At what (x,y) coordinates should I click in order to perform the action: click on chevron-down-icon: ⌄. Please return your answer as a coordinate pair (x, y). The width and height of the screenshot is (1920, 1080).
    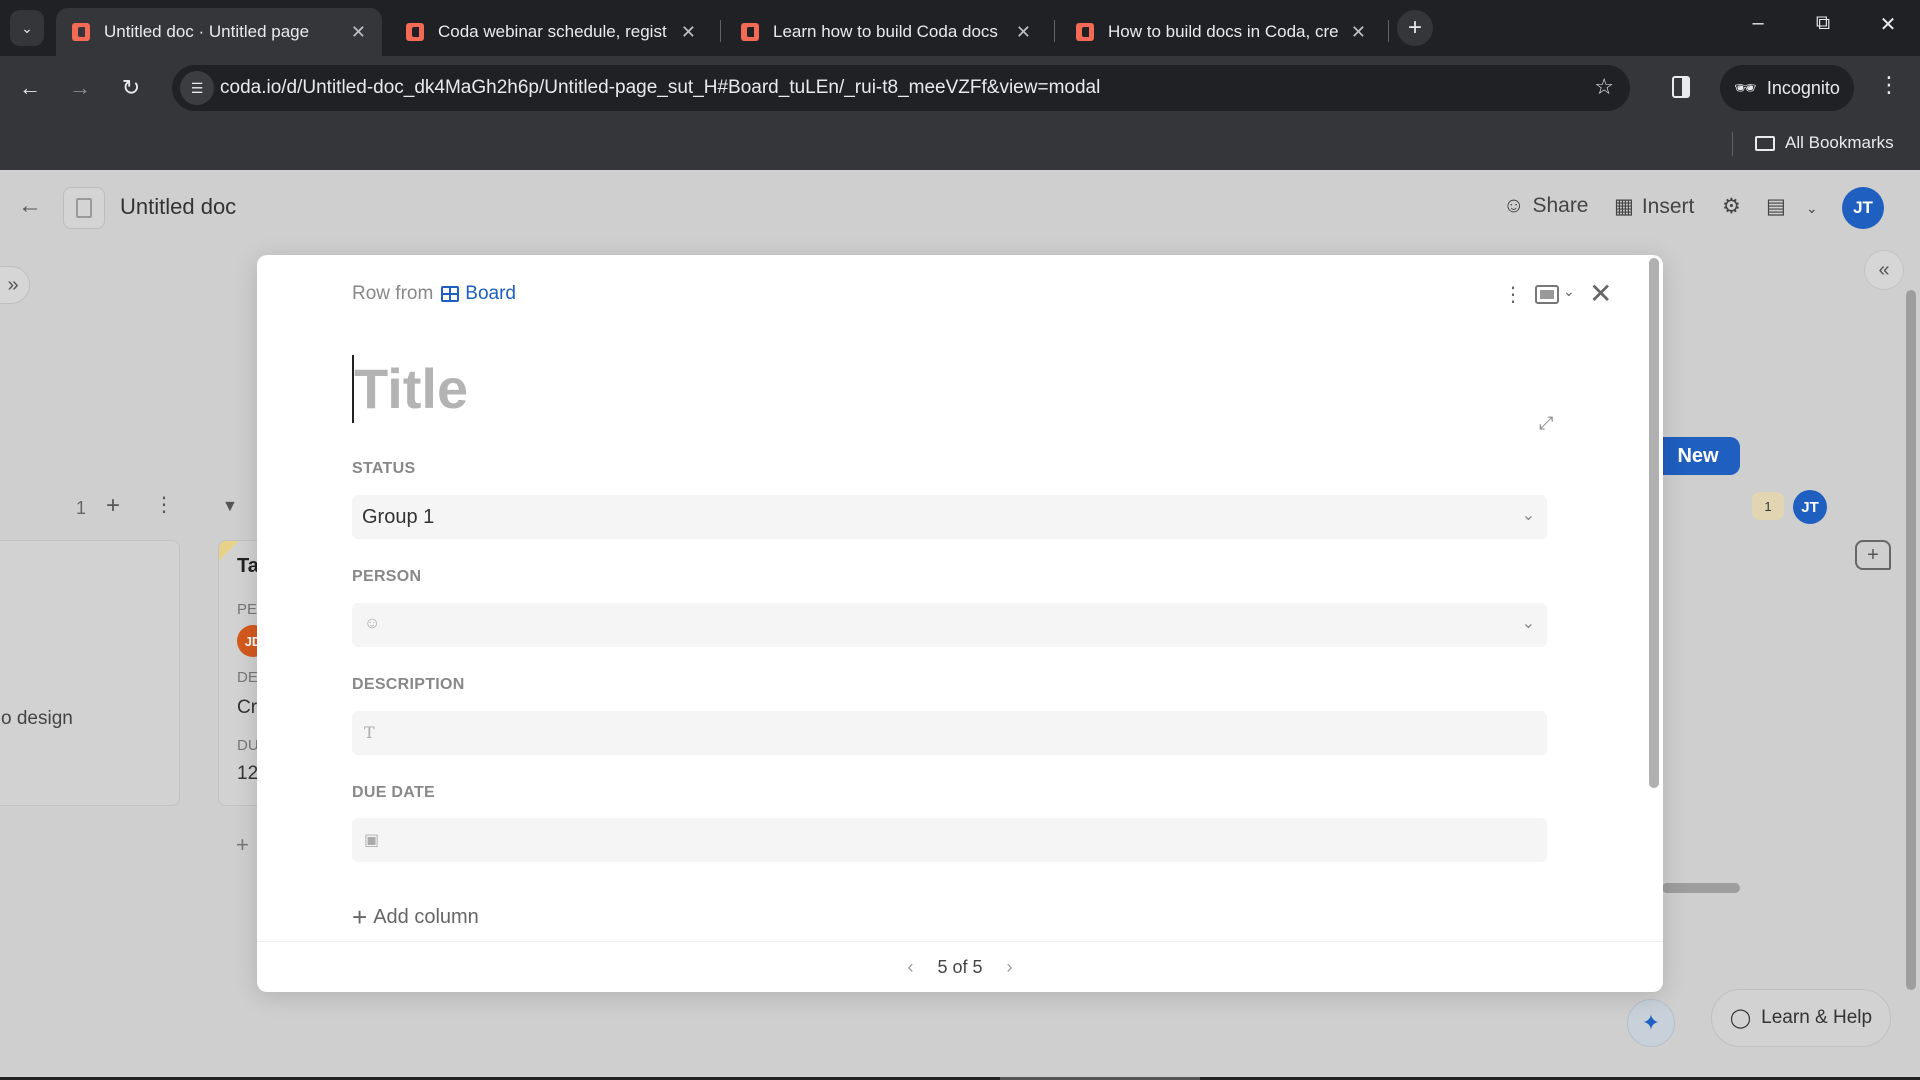
    Looking at the image, I should click on (1812, 208).